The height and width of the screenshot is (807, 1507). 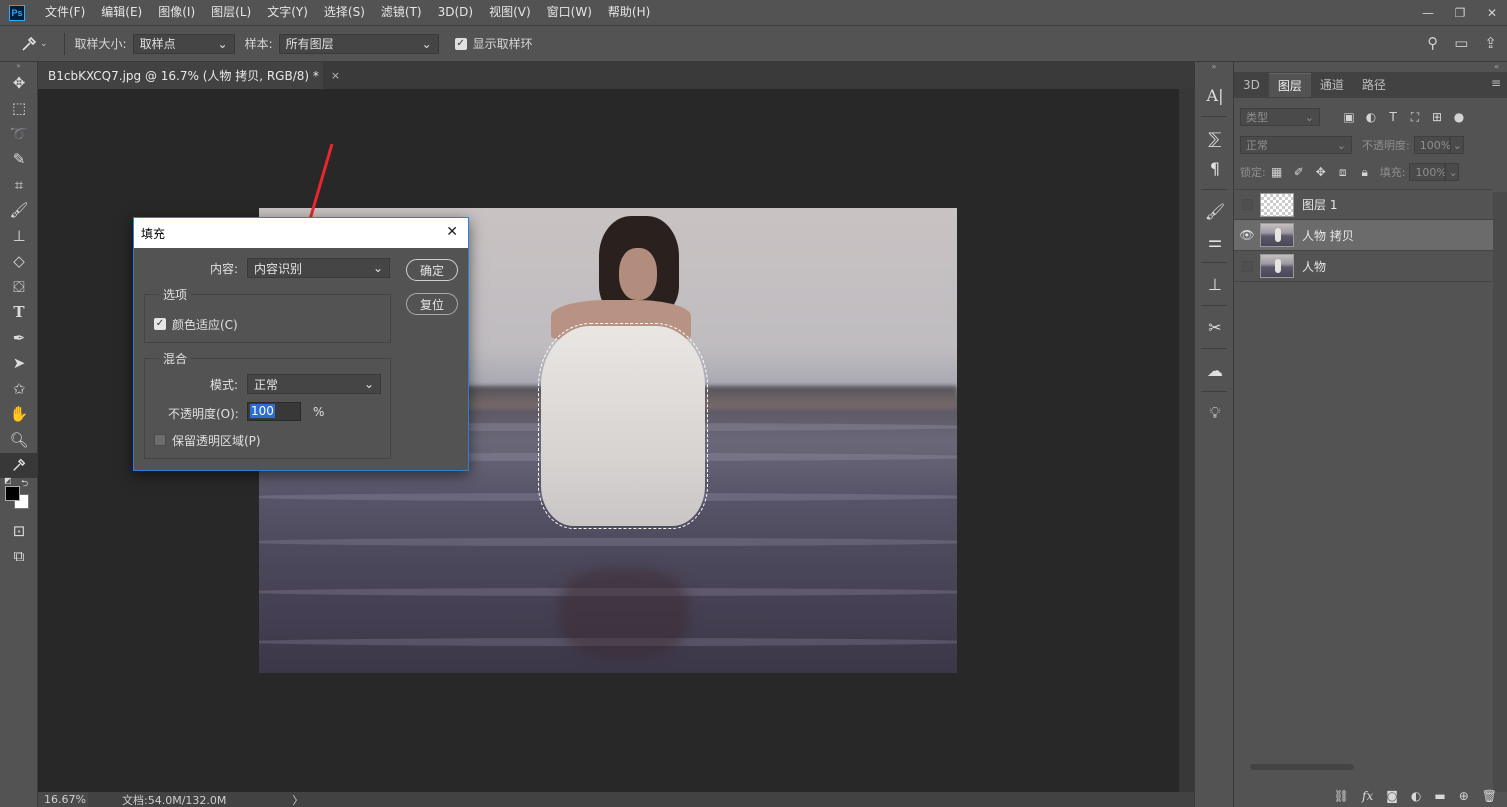 What do you see at coordinates (1302, 767) in the screenshot?
I see `layers-horizontal-scrollbar` at bounding box center [1302, 767].